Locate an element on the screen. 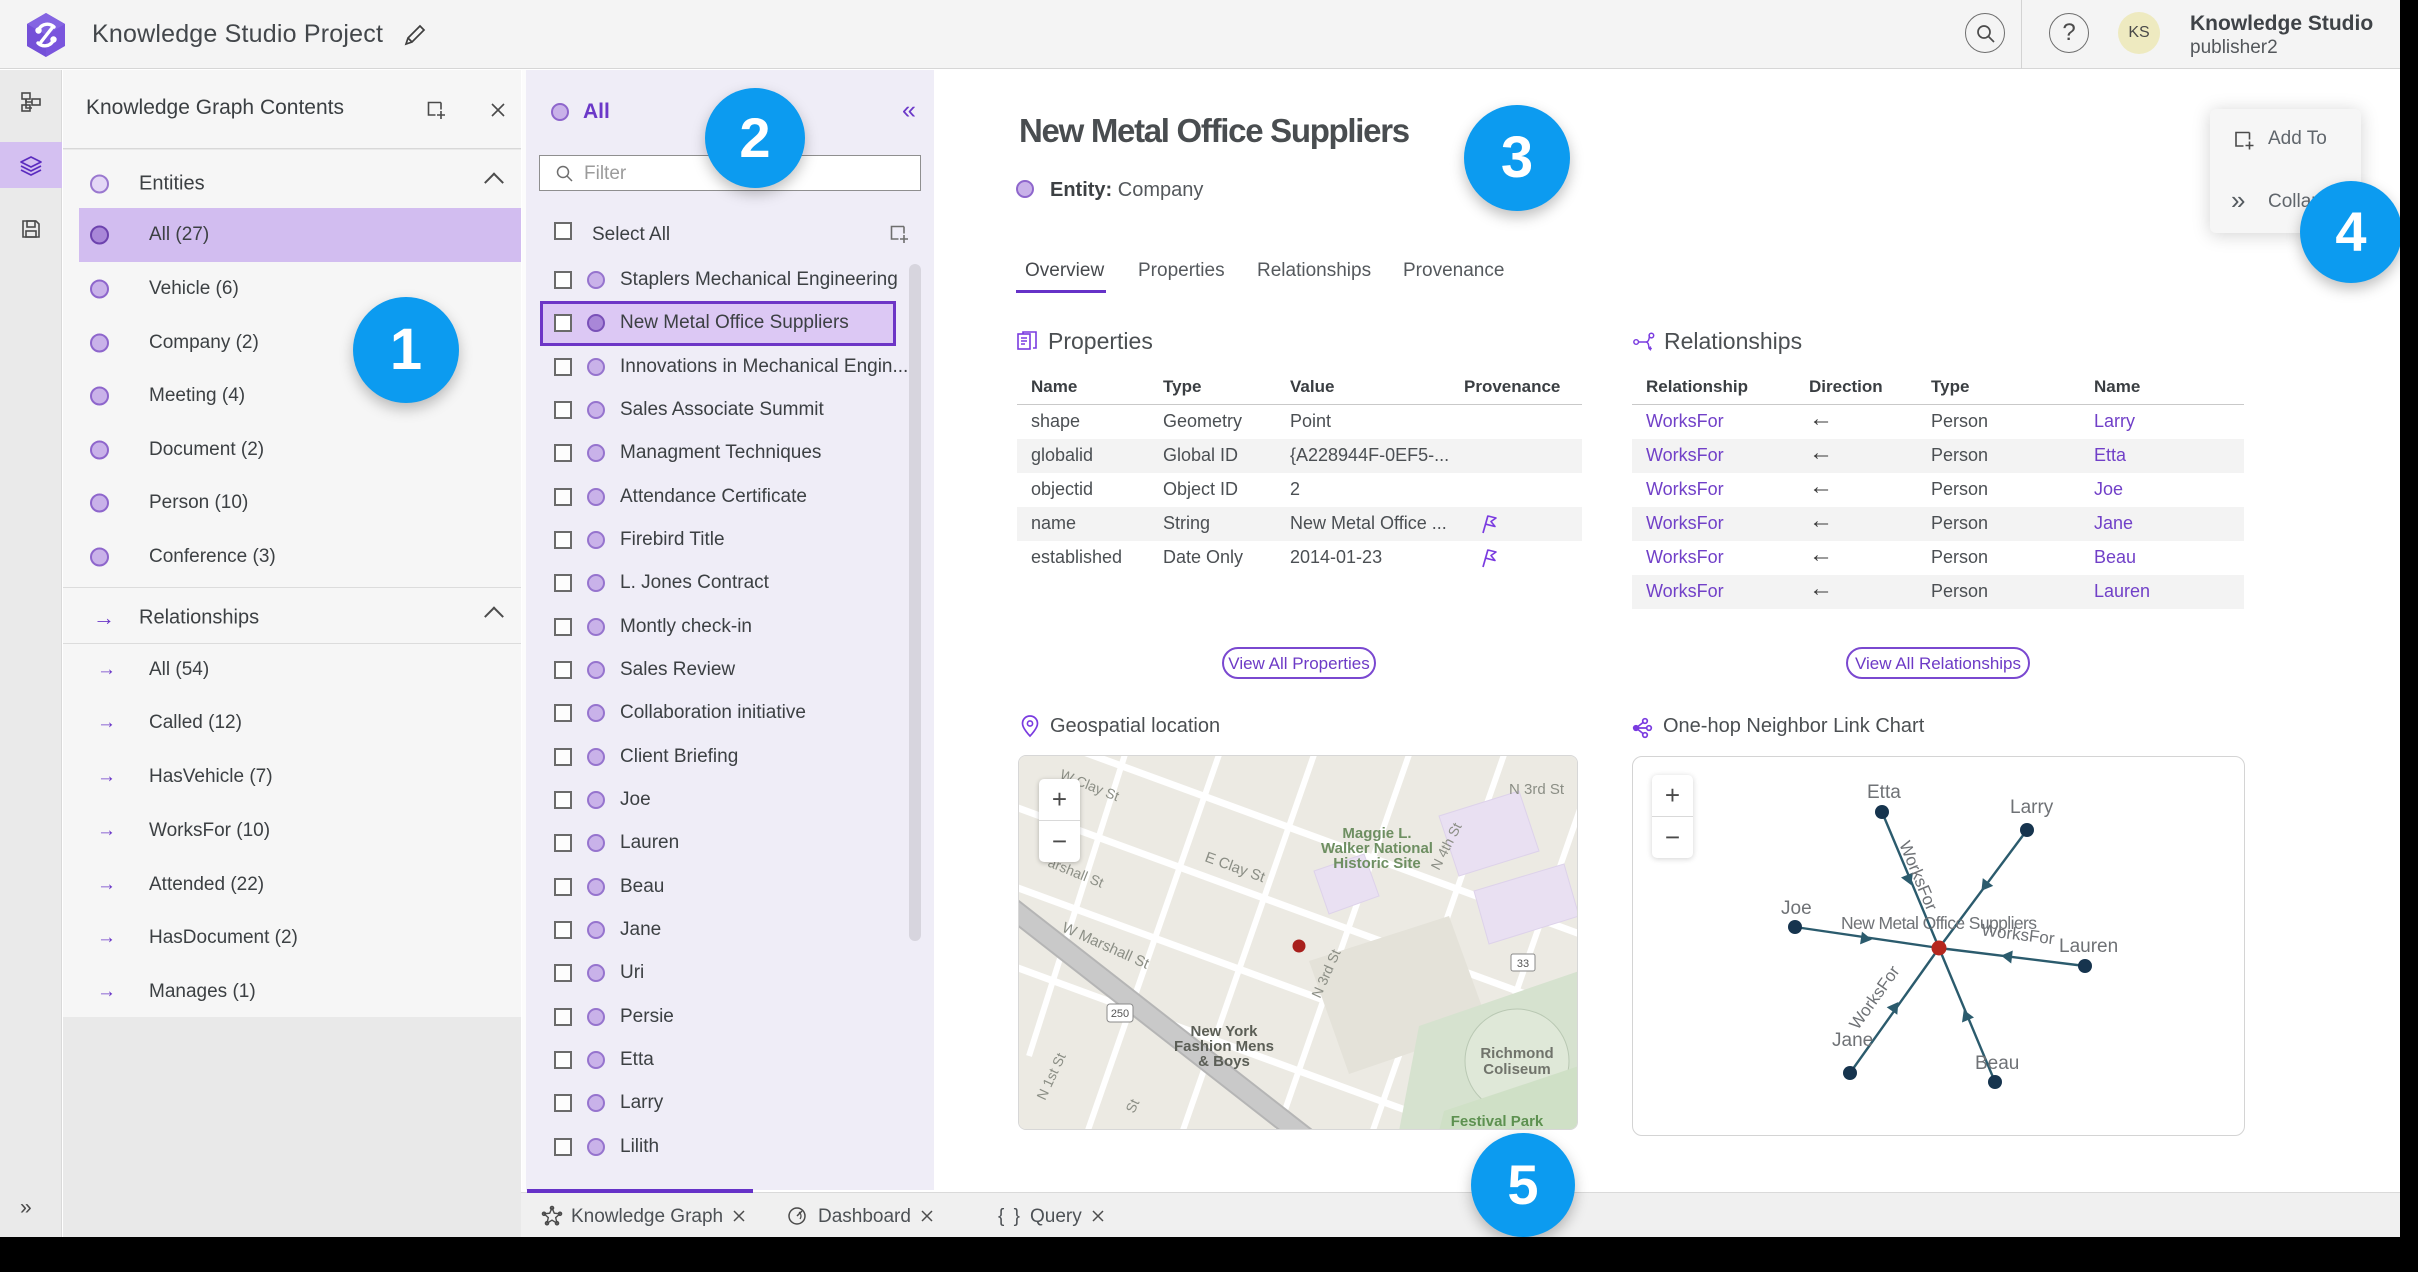 The height and width of the screenshot is (1272, 2418). svg-text: & Boys is located at coordinates (1224, 1061).